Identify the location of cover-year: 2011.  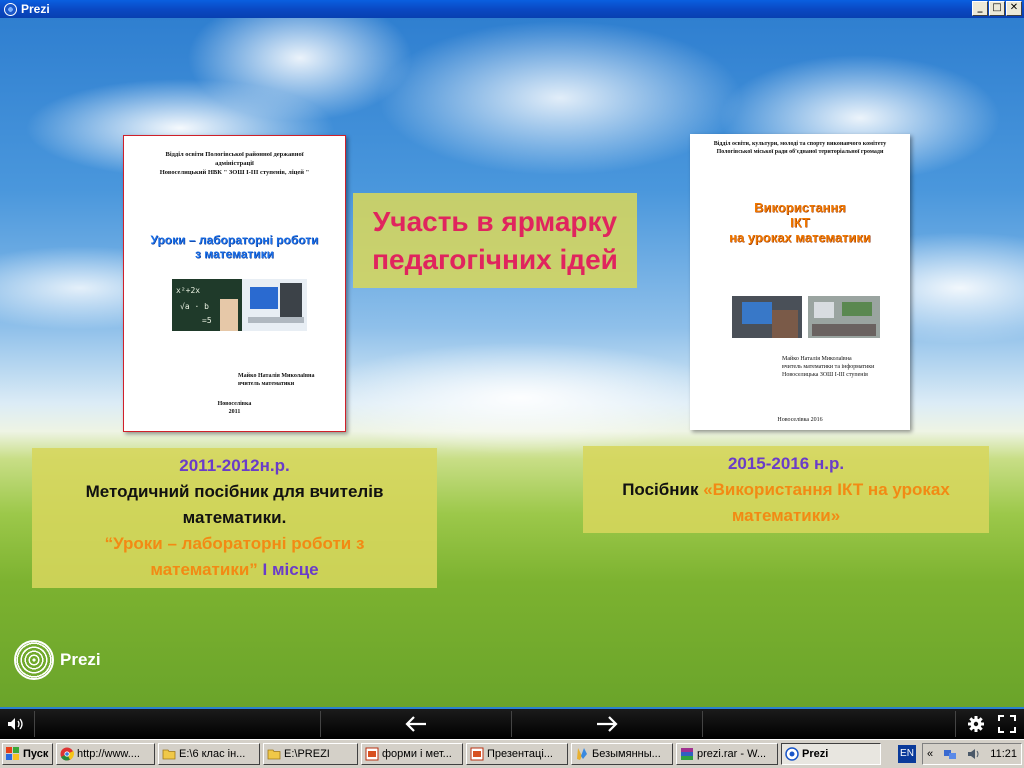
(234, 412).